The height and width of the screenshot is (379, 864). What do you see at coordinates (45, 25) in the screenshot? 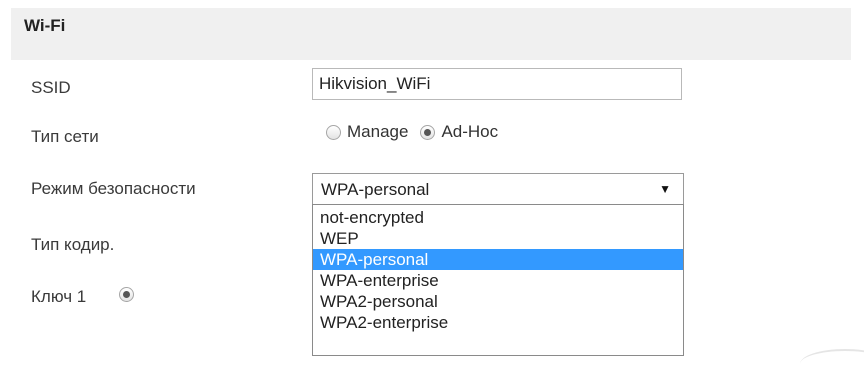
I see `section-title: Wi-Fi` at bounding box center [45, 25].